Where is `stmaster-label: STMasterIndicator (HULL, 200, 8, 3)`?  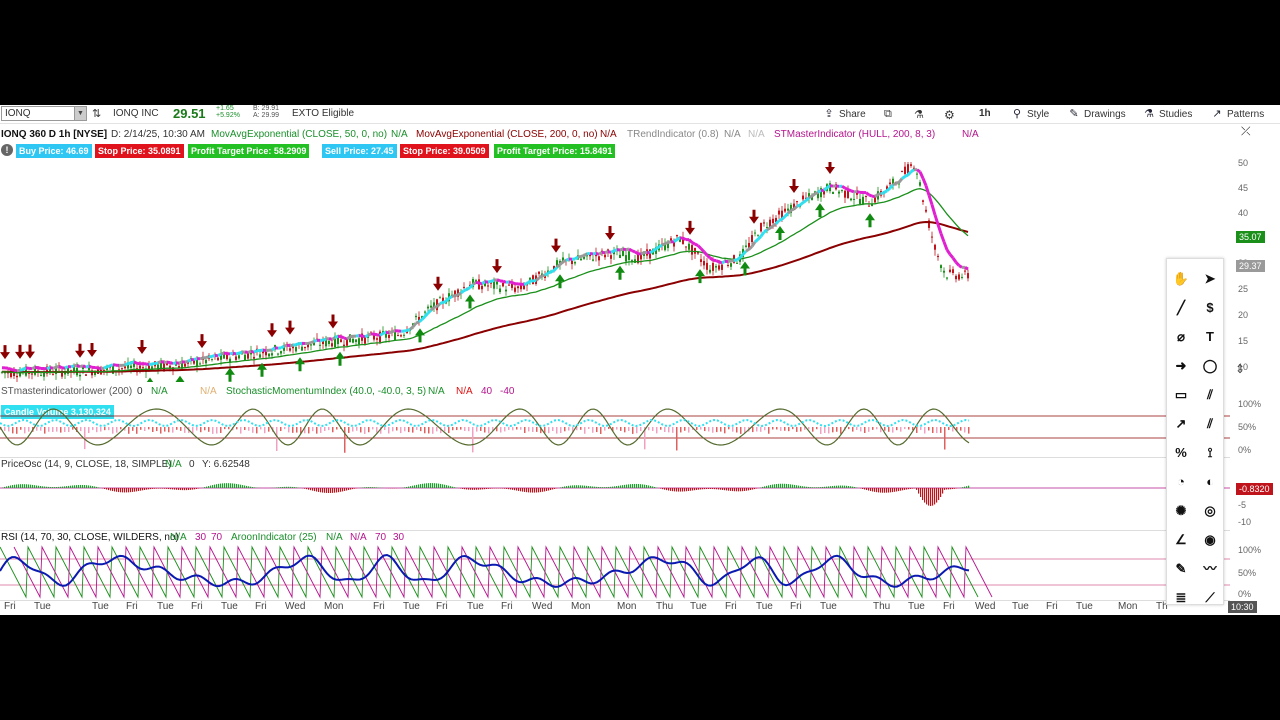 stmaster-label: STMasterIndicator (HULL, 200, 8, 3) is located at coordinates (854, 134).